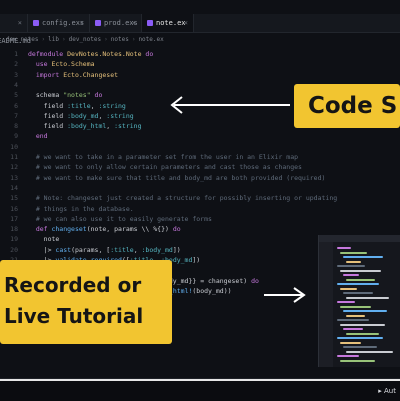  What do you see at coordinates (387, 391) in the screenshot?
I see `captions-button: ▸ Aut` at bounding box center [387, 391].